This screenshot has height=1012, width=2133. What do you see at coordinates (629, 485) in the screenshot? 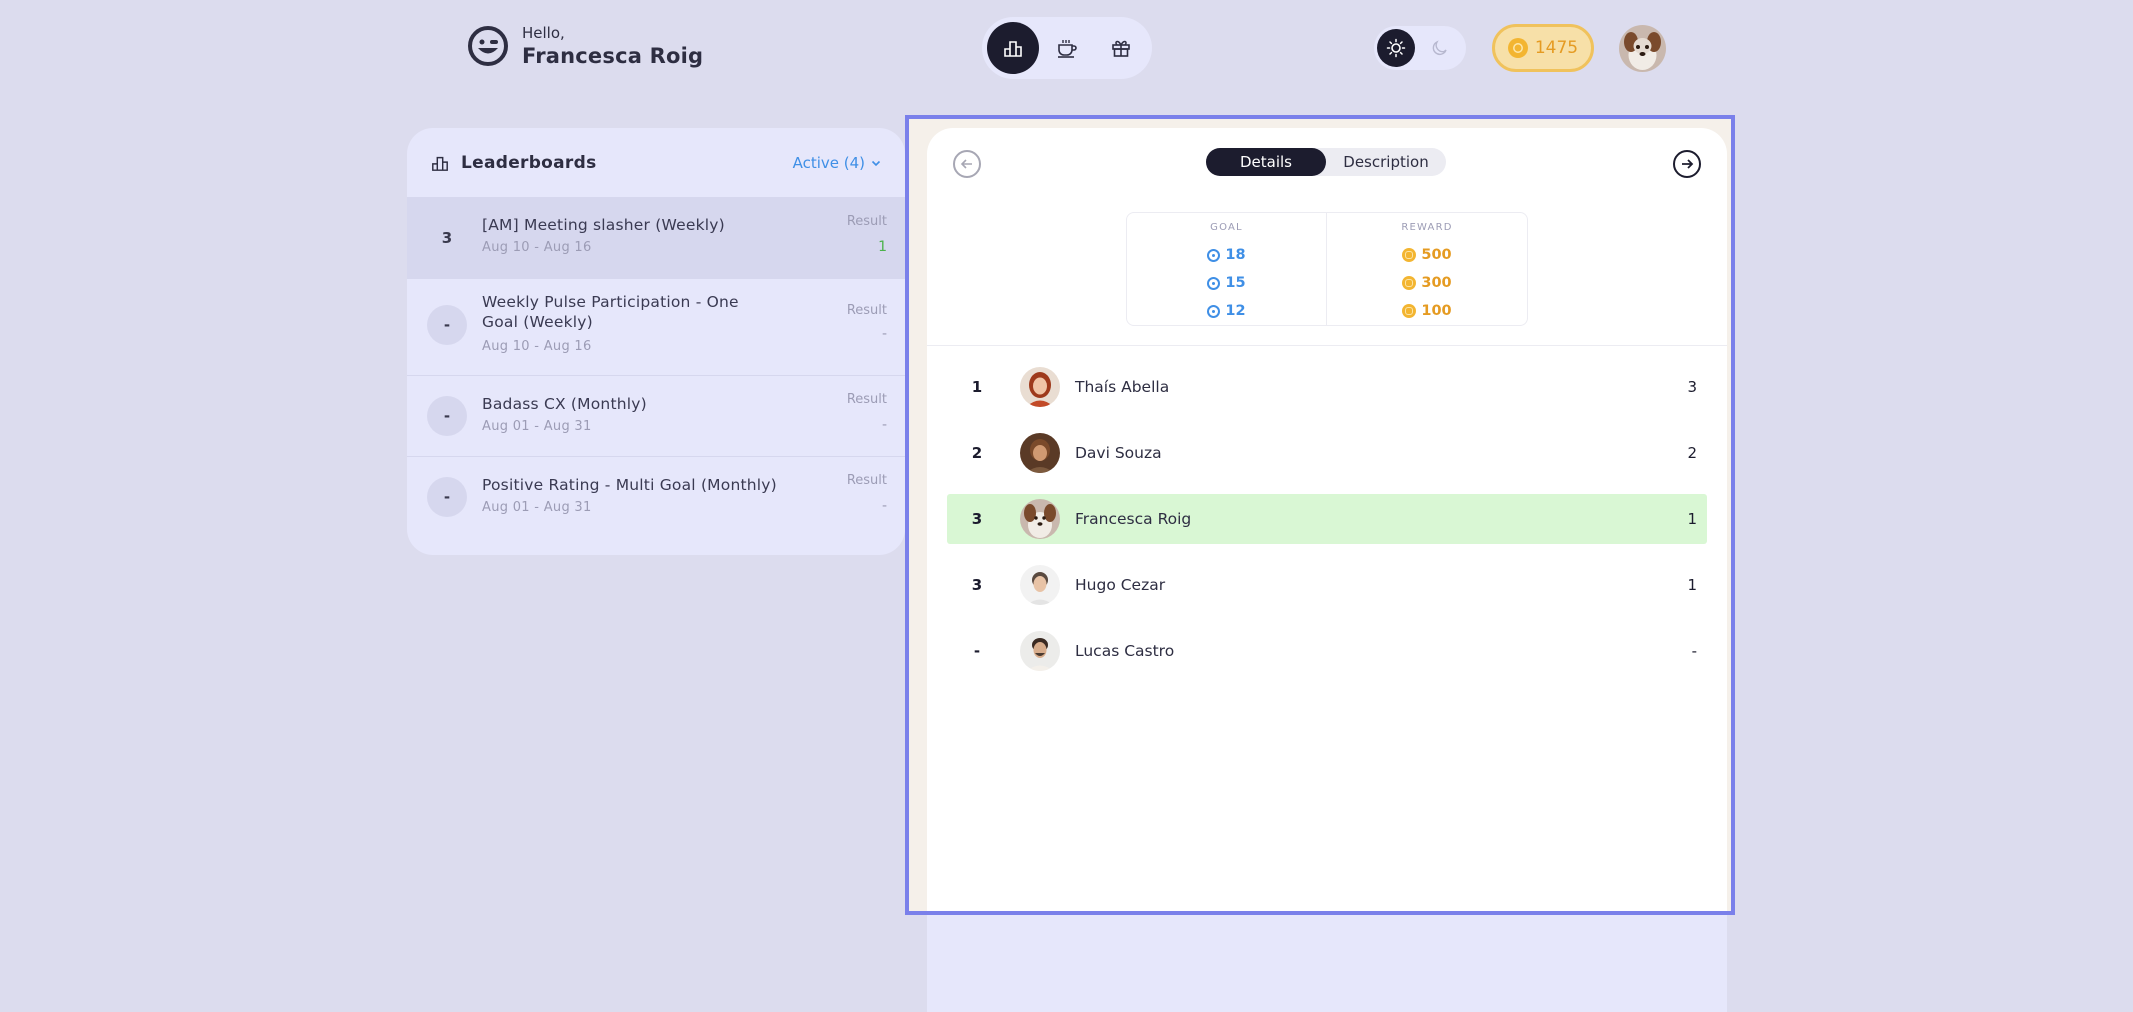
I see `leaderboard-name: Positive Rating - Multi Goal (Monthly)` at bounding box center [629, 485].